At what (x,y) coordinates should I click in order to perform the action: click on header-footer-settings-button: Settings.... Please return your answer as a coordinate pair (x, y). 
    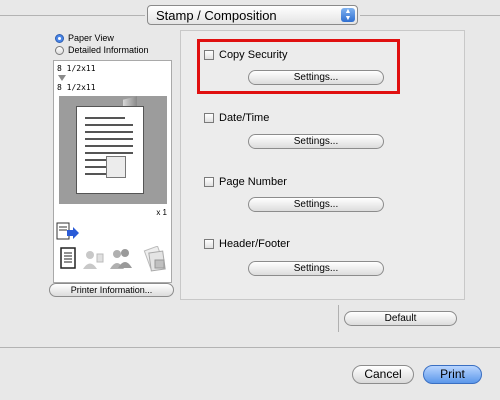
    Looking at the image, I should click on (316, 268).